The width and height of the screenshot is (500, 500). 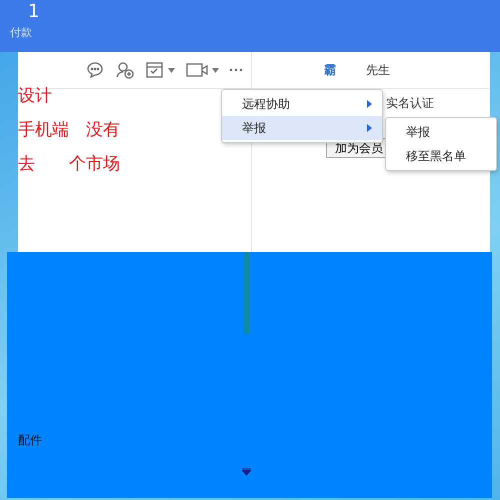 What do you see at coordinates (302, 128) in the screenshot?
I see `menu-item: 举报` at bounding box center [302, 128].